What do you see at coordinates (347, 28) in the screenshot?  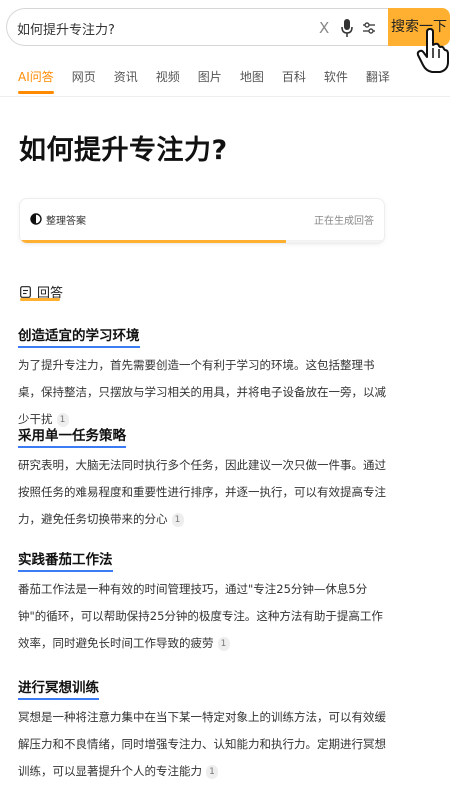 I see `microphone-icon` at bounding box center [347, 28].